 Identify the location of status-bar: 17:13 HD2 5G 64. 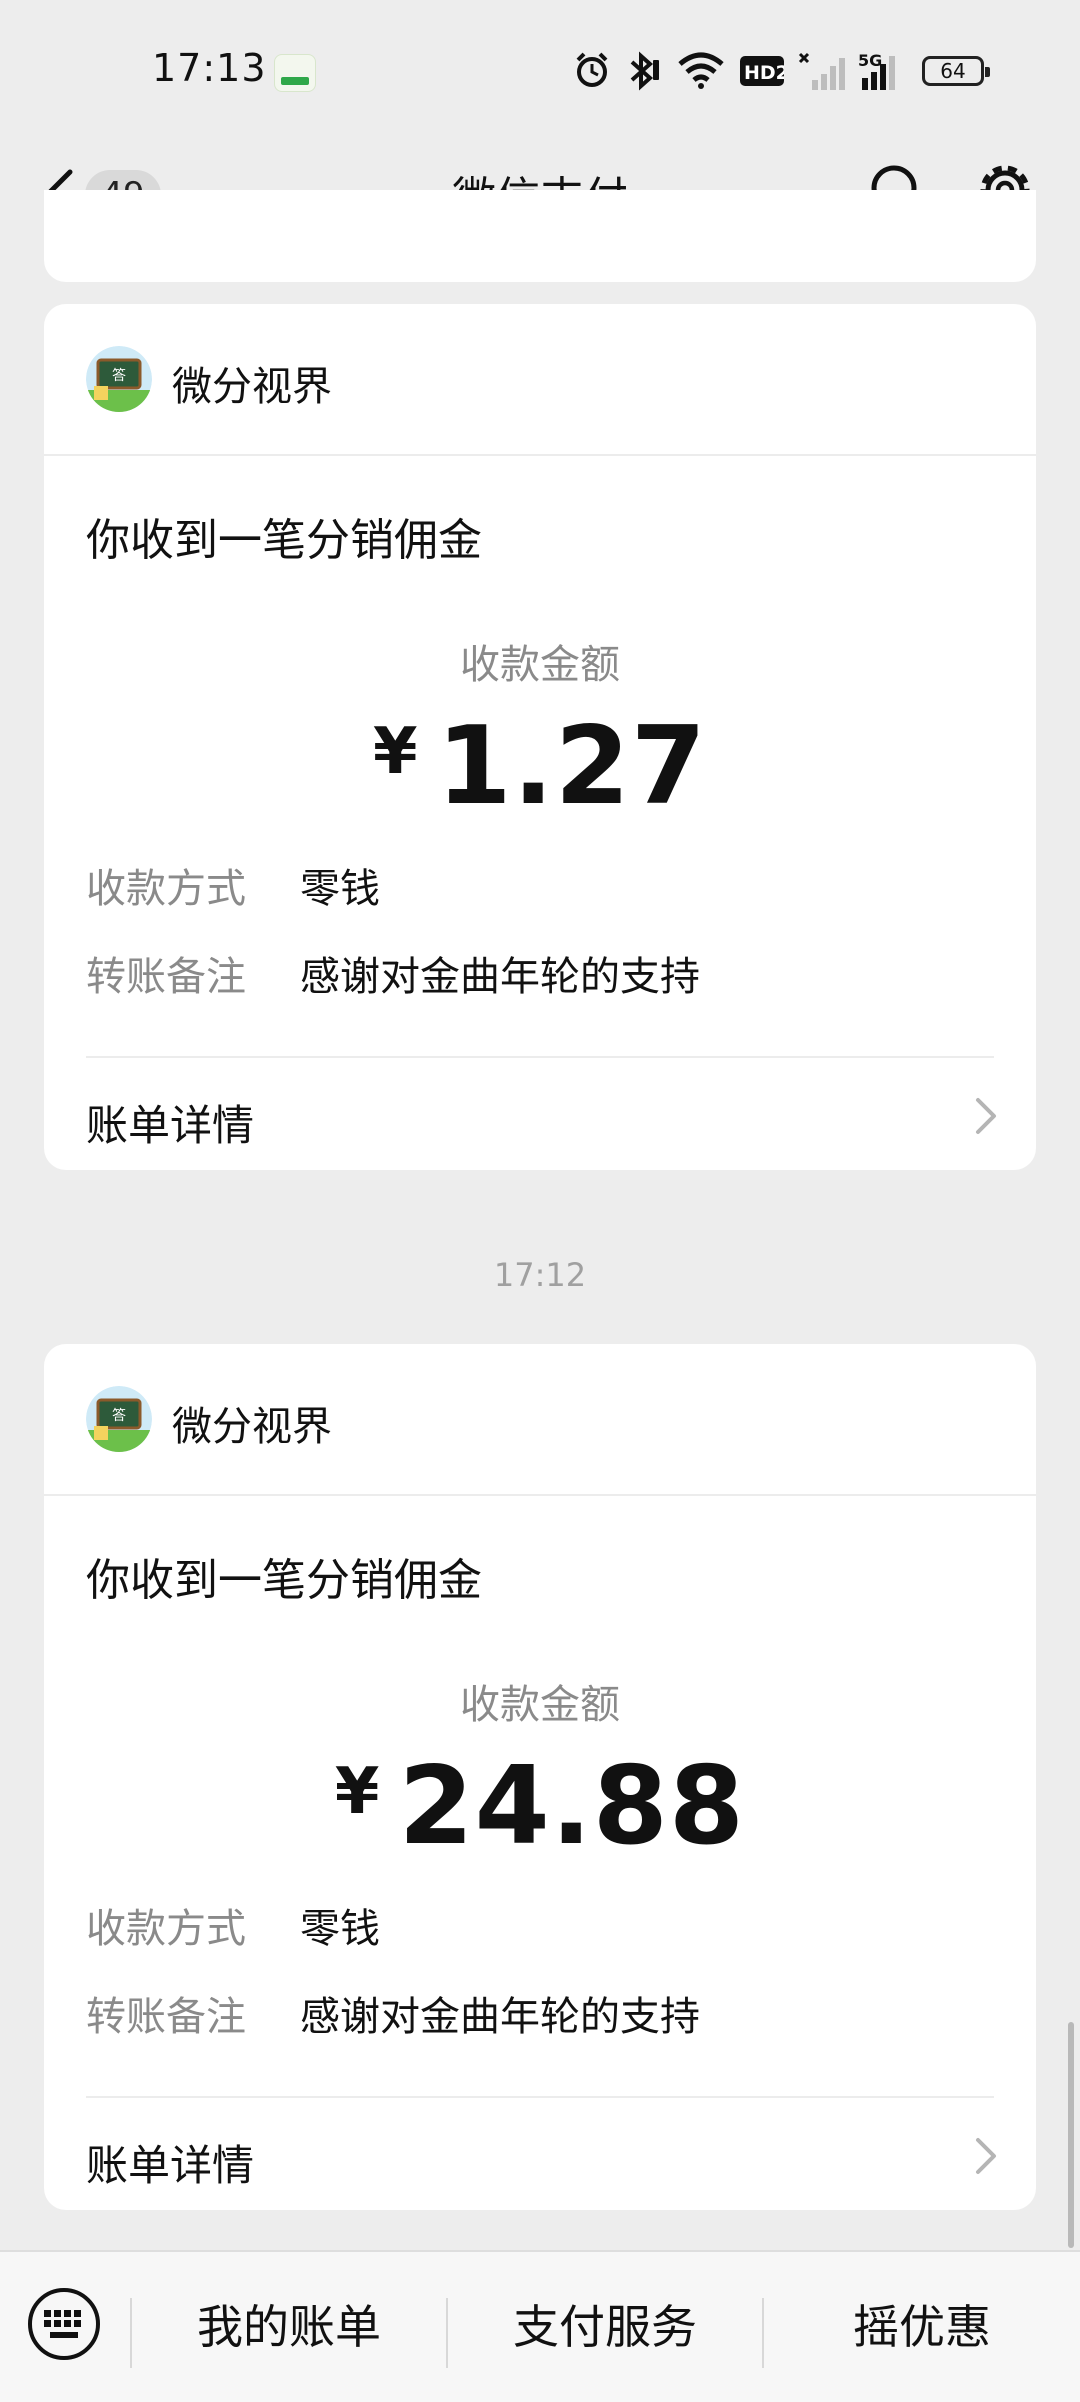
(540, 71).